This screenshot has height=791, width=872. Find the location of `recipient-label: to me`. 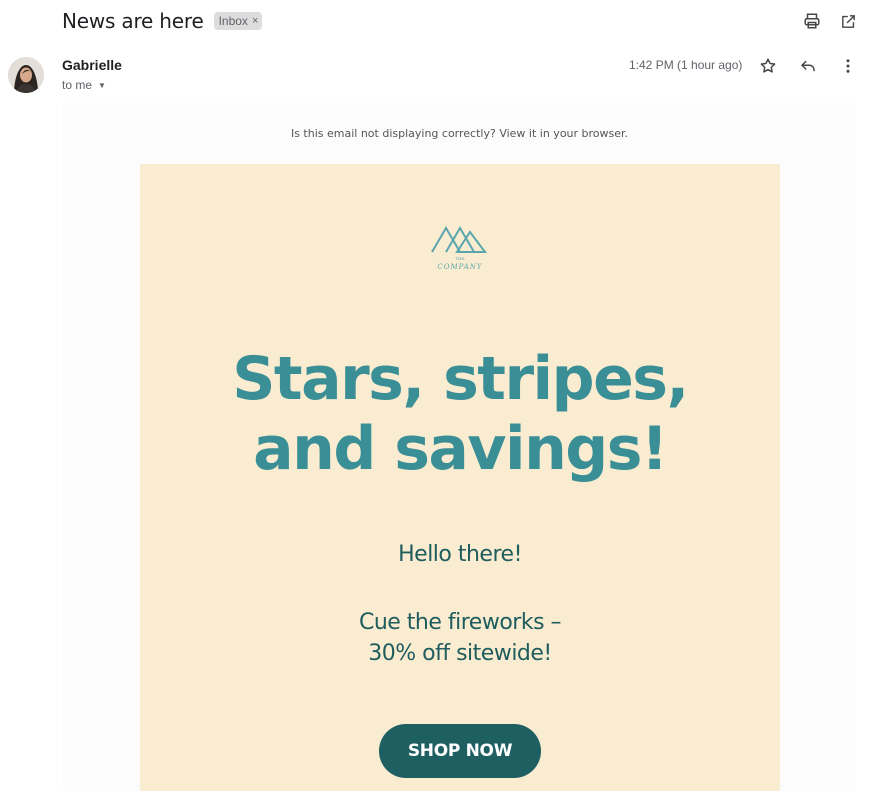

recipient-label: to me is located at coordinates (77, 85).